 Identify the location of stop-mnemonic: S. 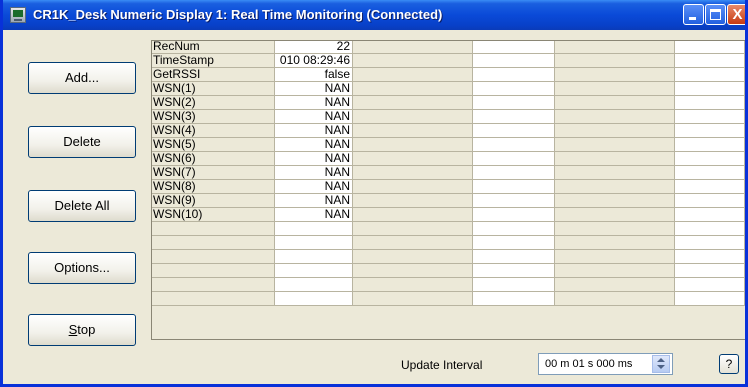
(73, 329).